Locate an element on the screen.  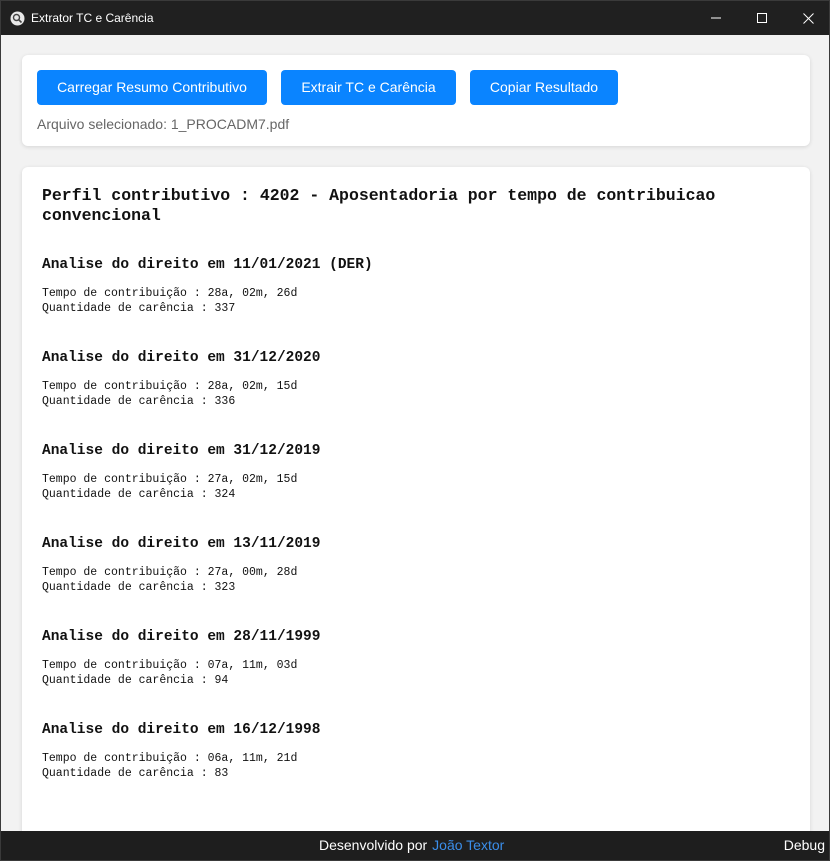
extract-button: Extrair TC e Carência is located at coordinates (368, 87).